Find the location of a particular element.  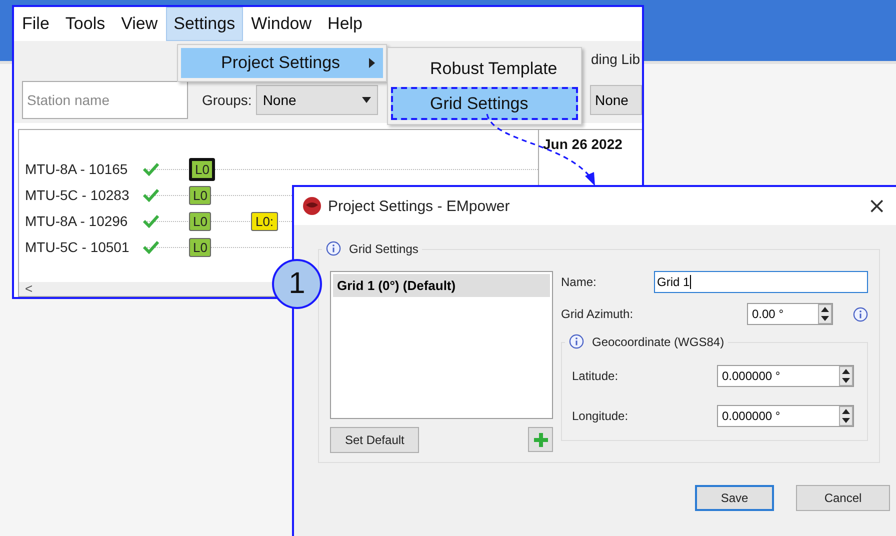

group-title: Geocoordinate (WGS84) is located at coordinates (658, 341).